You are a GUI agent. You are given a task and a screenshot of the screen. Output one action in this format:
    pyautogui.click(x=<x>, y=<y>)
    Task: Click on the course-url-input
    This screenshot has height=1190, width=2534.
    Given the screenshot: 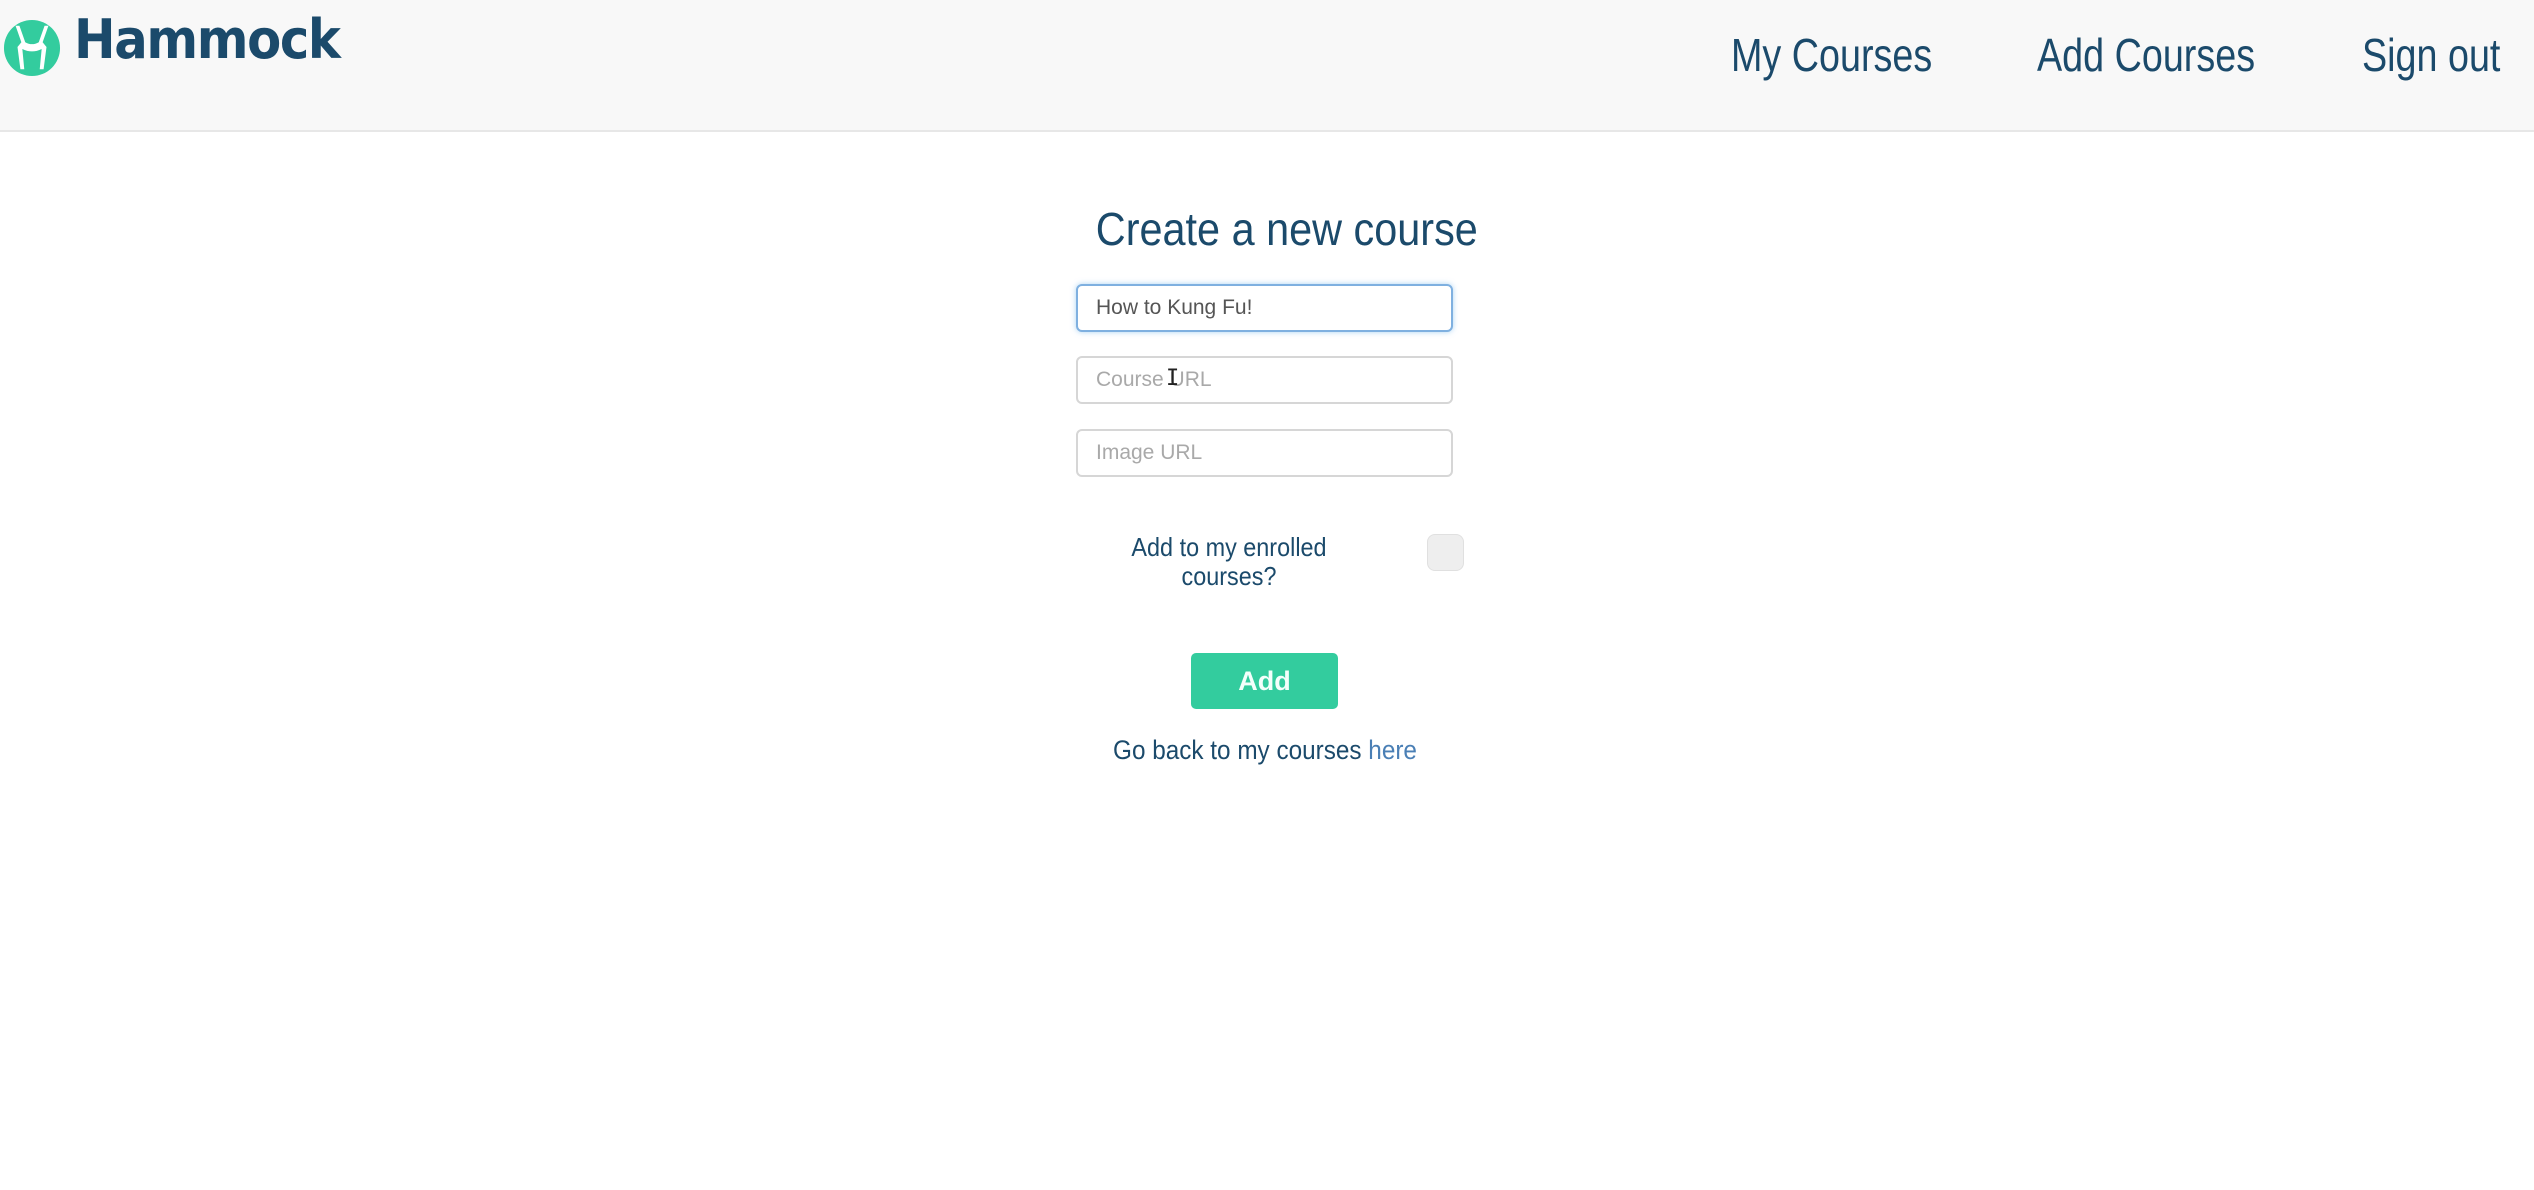 What is the action you would take?
    pyautogui.click(x=1264, y=380)
    